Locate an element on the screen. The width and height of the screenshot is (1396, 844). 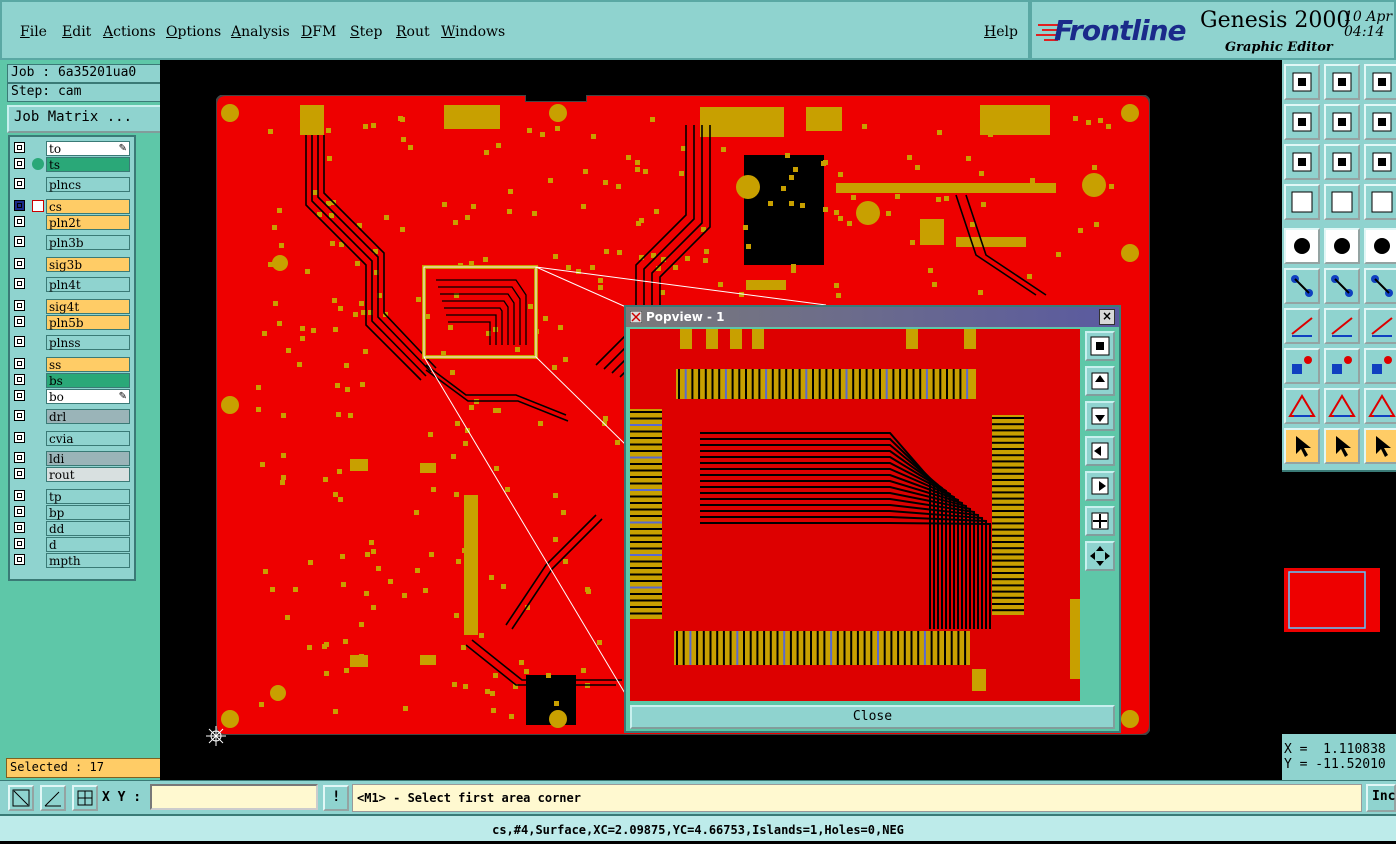
layer-name: pln2t is located at coordinates (88, 222).